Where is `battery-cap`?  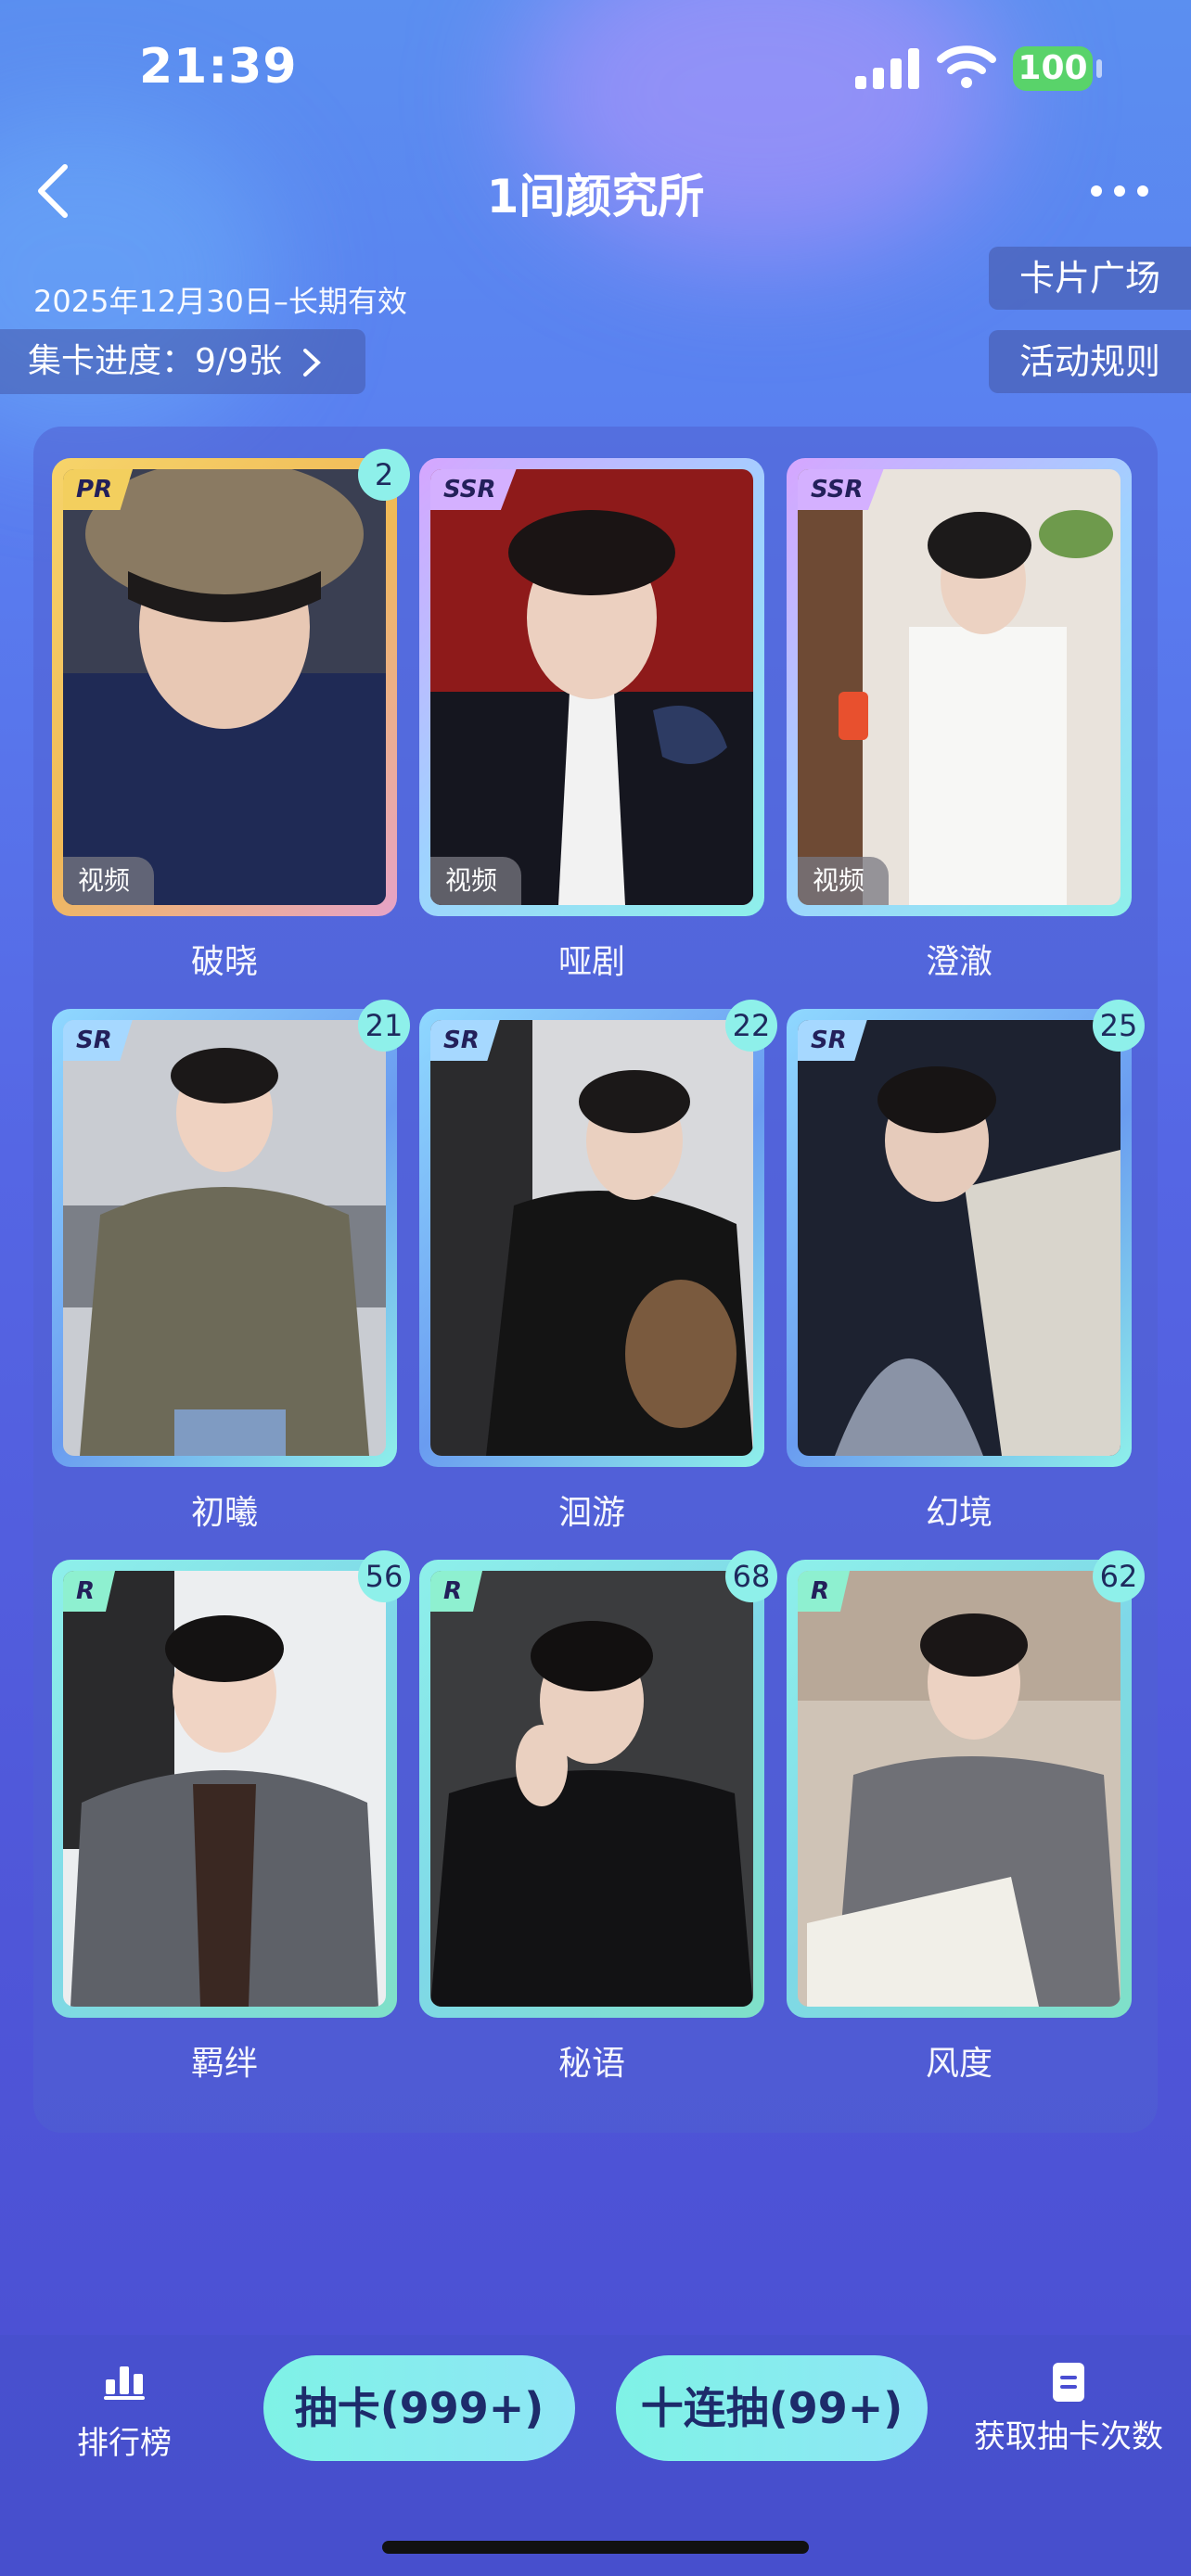
battery-cap is located at coordinates (1099, 68).